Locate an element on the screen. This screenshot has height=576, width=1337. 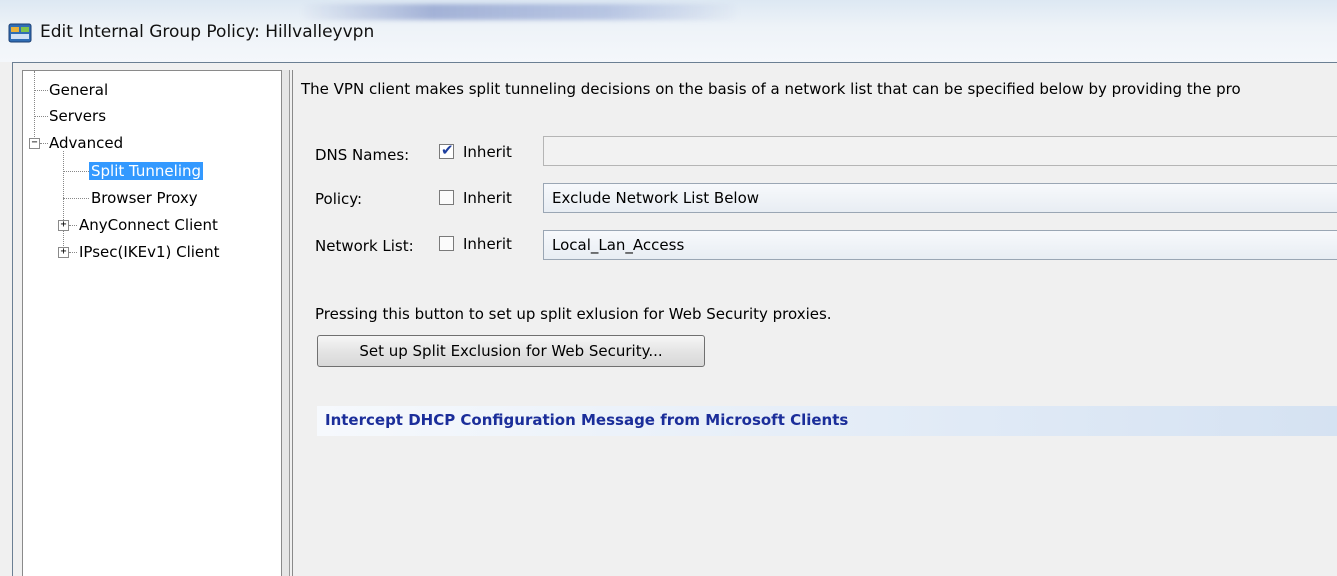
policy-inherit-checkbox is located at coordinates (446, 197).